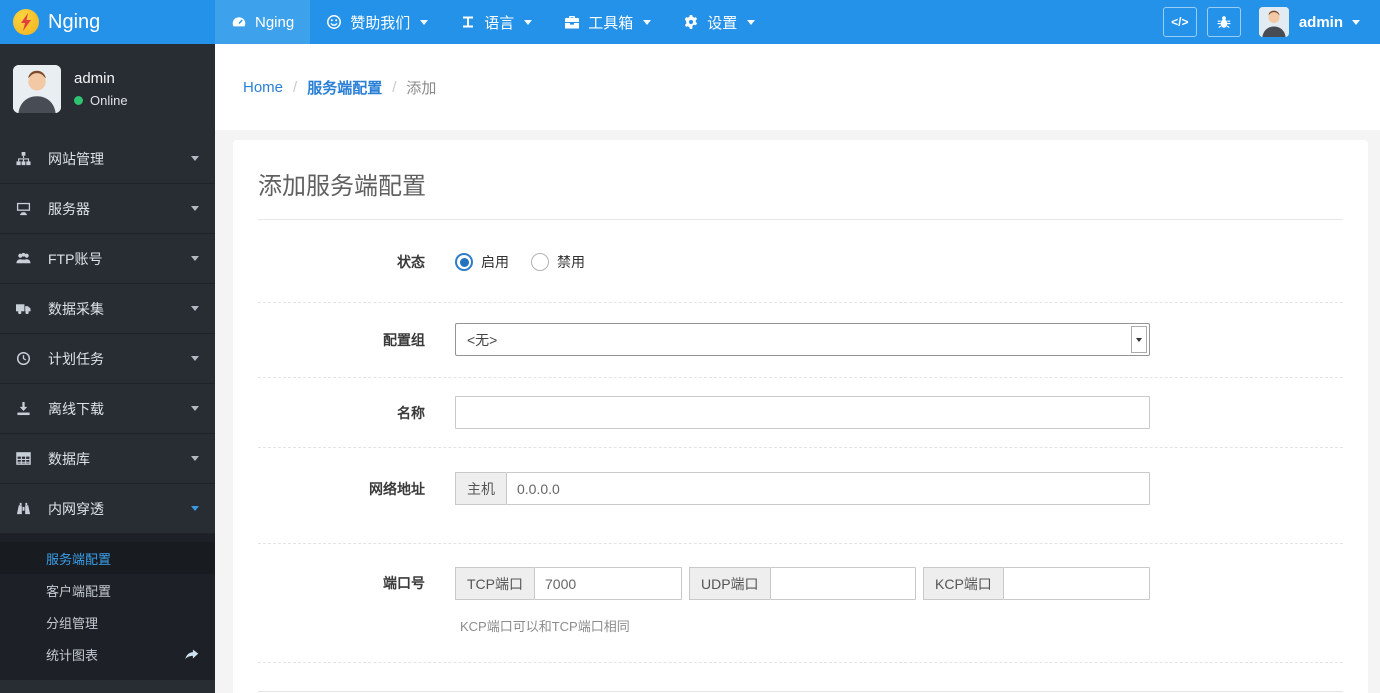 The image size is (1380, 693). I want to click on sidebar-avatar, so click(37, 89).